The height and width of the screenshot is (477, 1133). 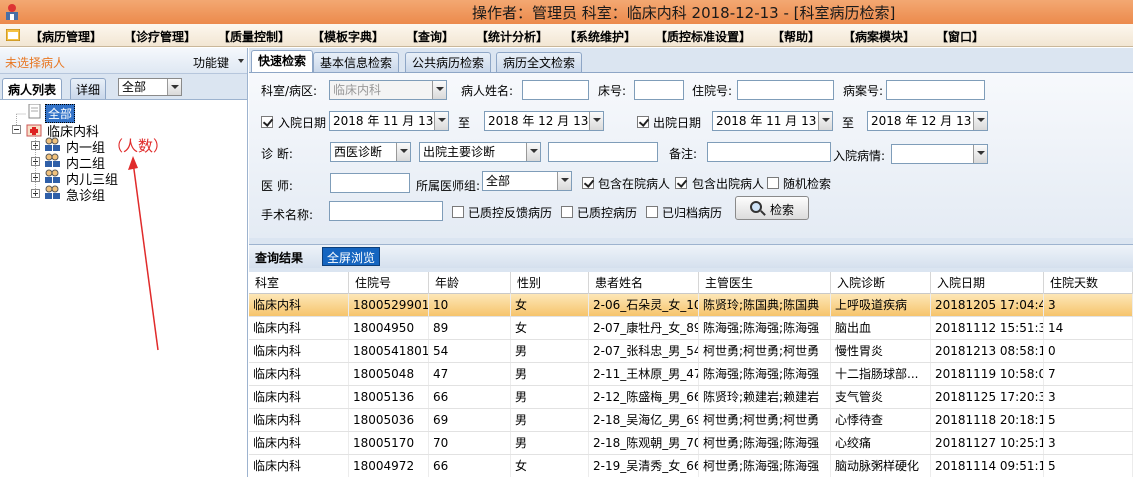 I want to click on collapse-toggle-icon, so click(x=16, y=129).